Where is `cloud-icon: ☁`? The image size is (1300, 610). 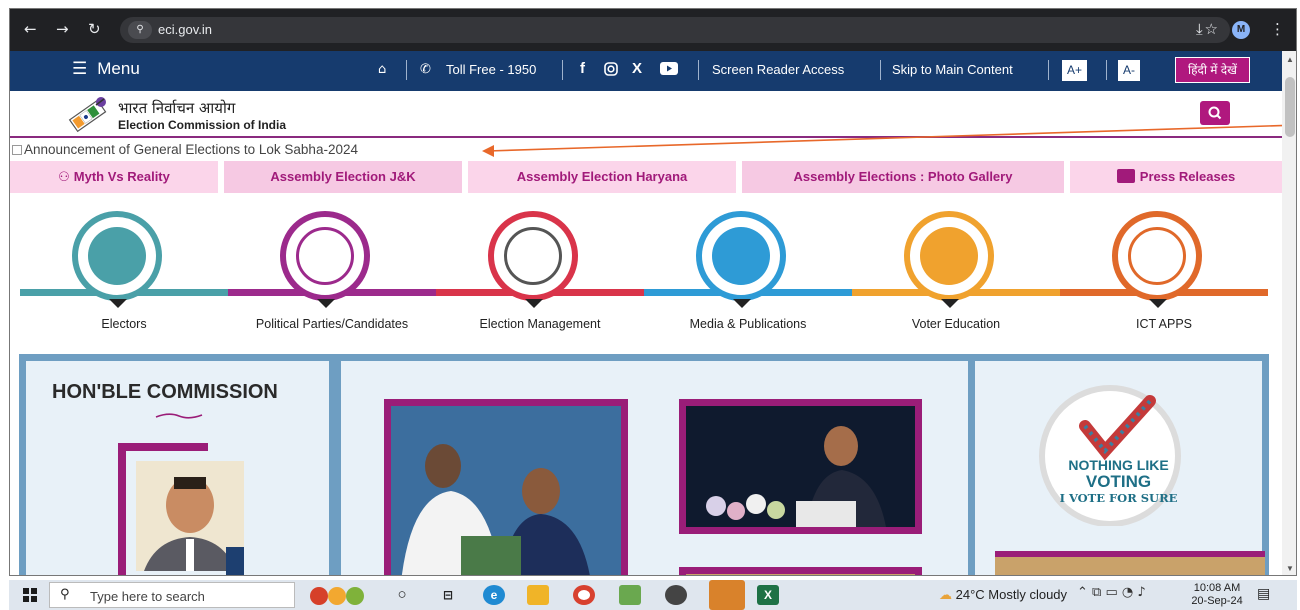 cloud-icon: ☁ is located at coordinates (945, 595).